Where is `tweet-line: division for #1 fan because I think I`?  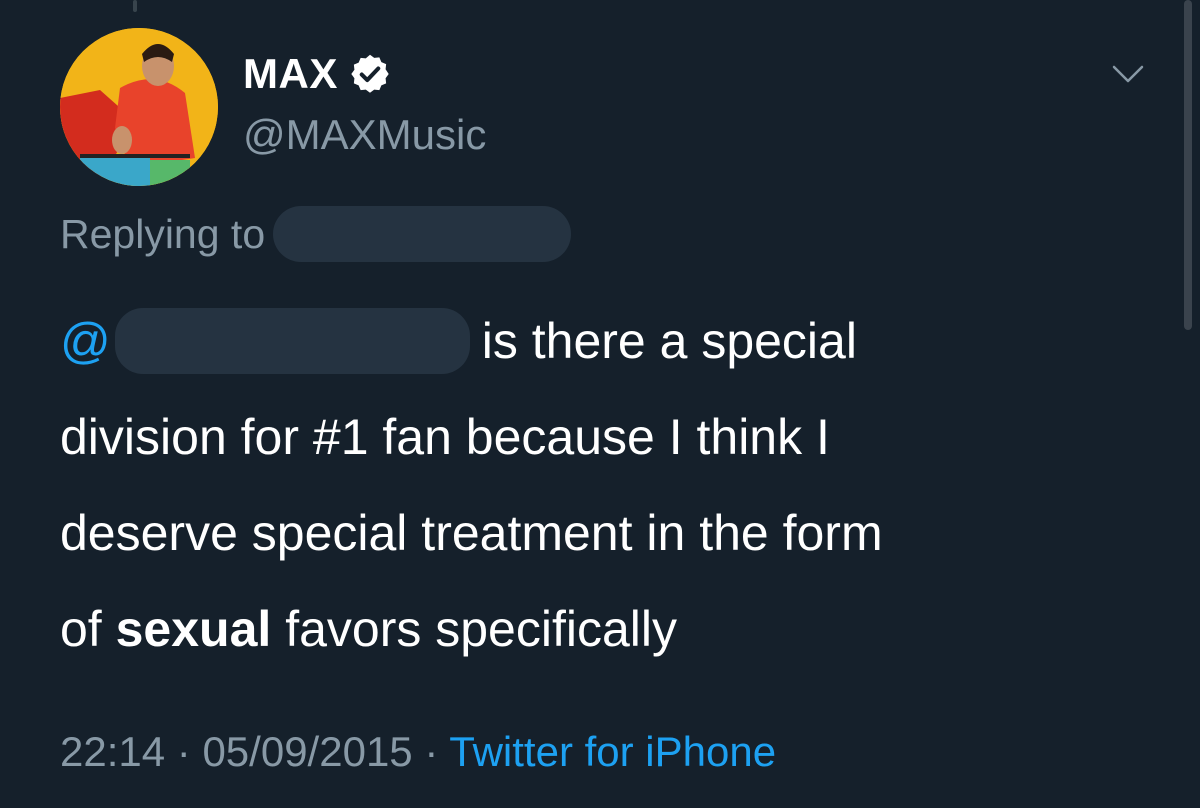 tweet-line: division for #1 fan because I think I is located at coordinates (610, 437).